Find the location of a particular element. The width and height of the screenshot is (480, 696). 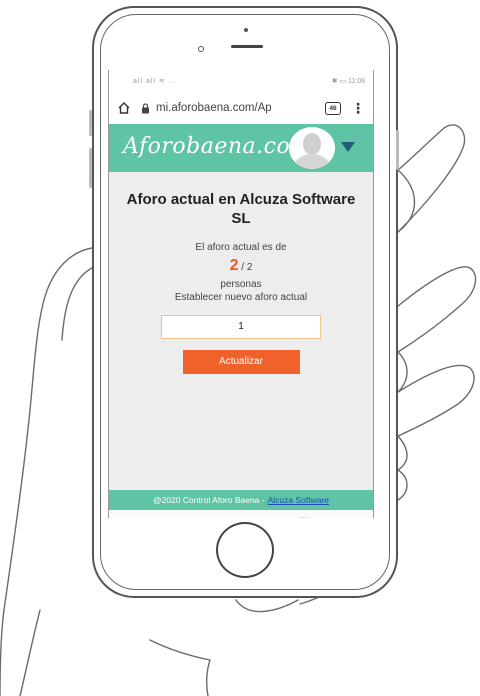

unit-label: personas is located at coordinates (241, 284).